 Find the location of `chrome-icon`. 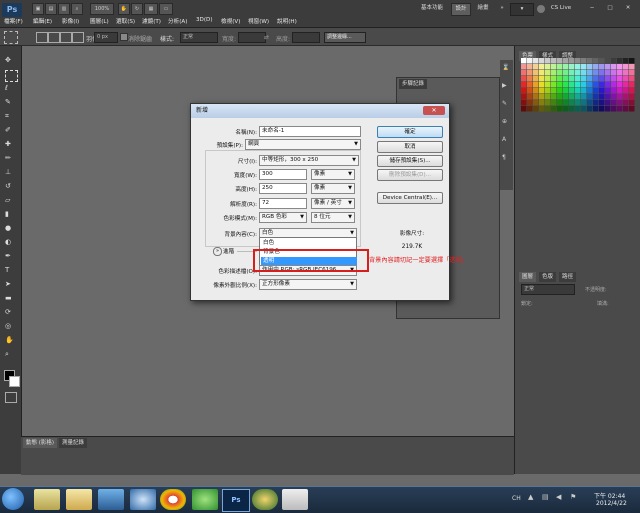

chrome-icon is located at coordinates (173, 499).